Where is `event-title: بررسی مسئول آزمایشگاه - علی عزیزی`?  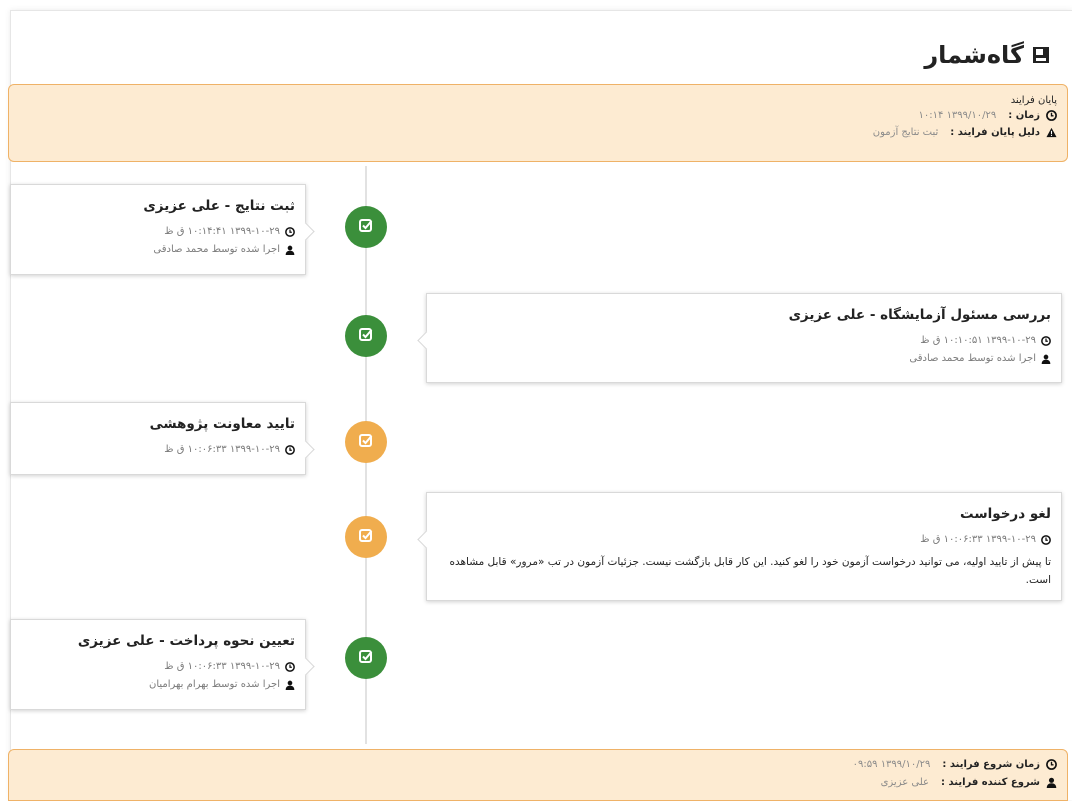
event-title: بررسی مسئول آزمایشگاه - علی عزیزی is located at coordinates (919, 315).